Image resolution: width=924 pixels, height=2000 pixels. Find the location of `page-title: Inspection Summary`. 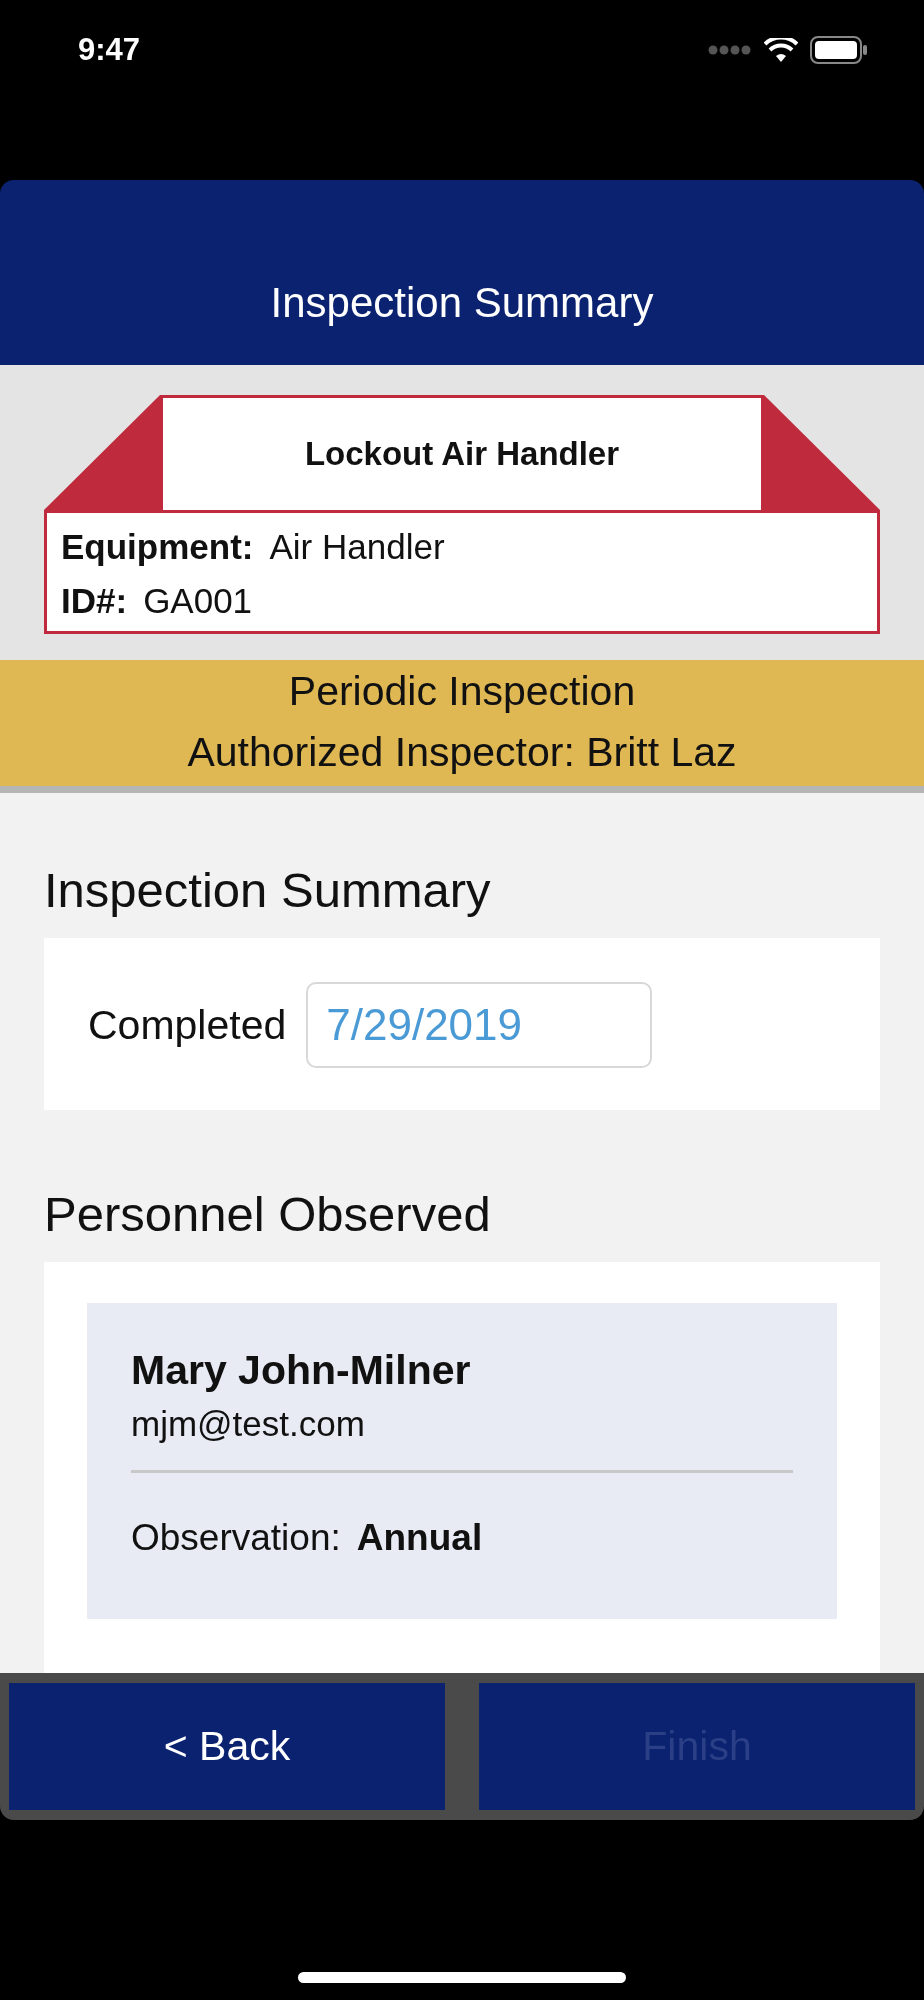

page-title: Inspection Summary is located at coordinates (462, 303).